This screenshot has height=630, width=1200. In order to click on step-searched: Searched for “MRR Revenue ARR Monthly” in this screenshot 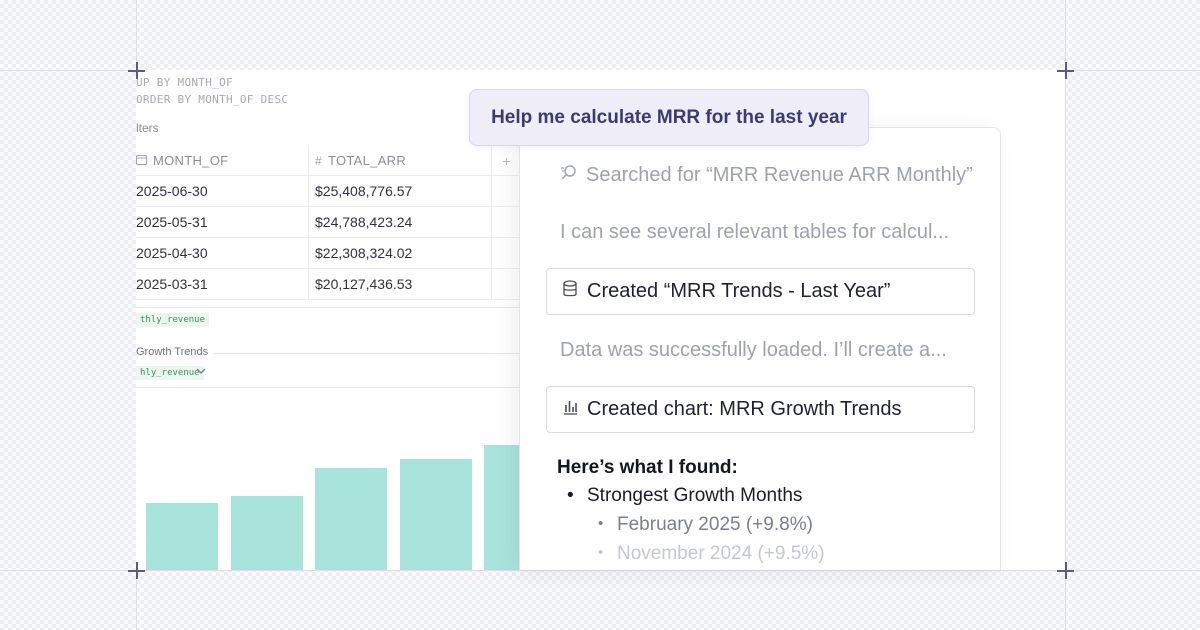, I will do `click(766, 175)`.